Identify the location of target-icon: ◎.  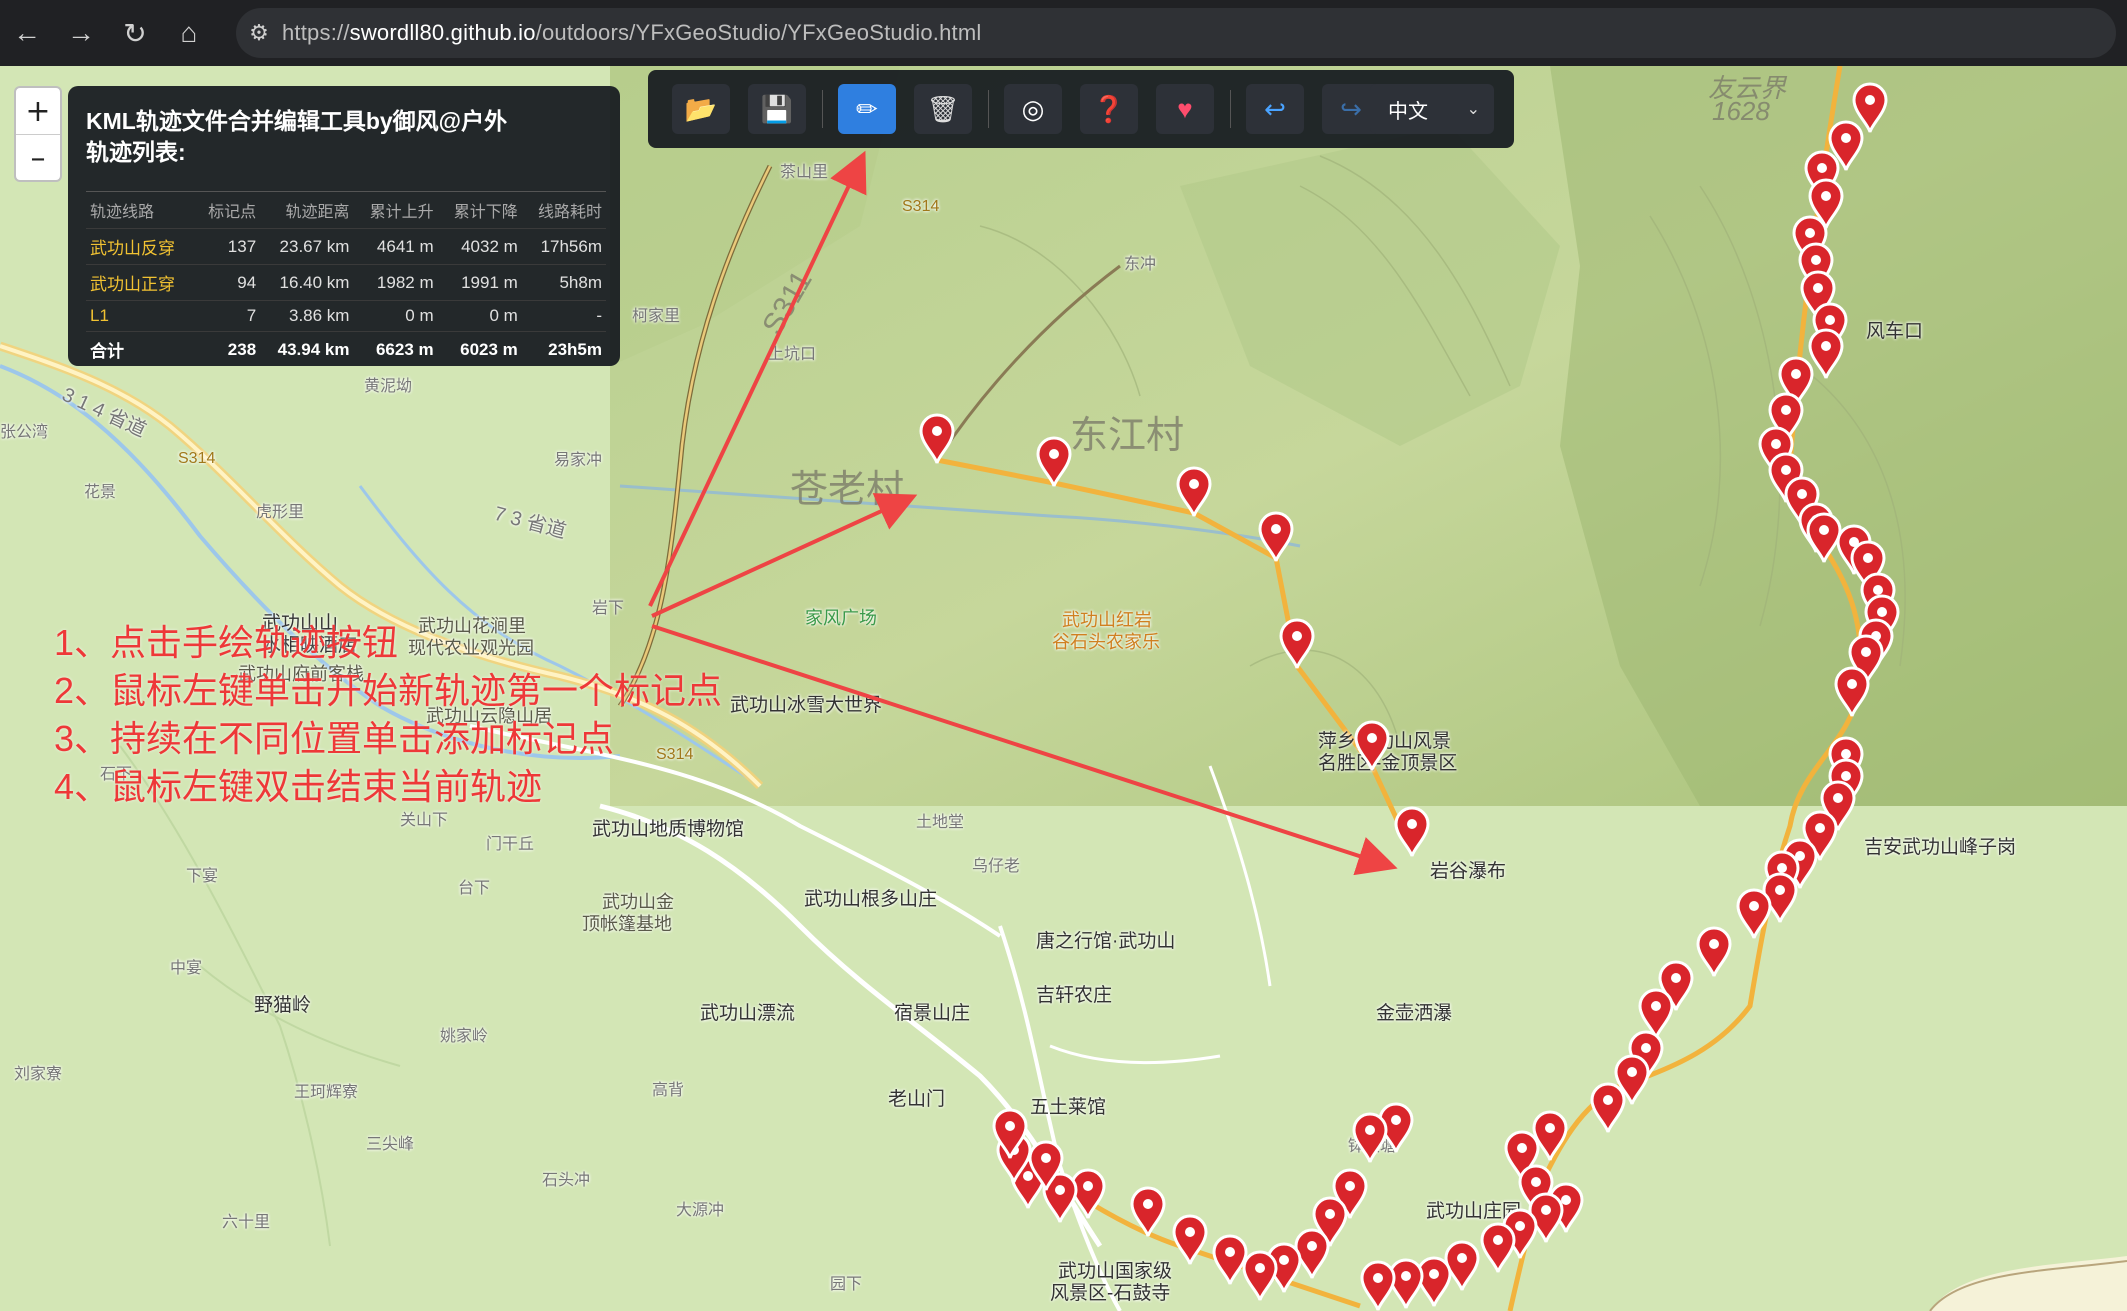
(1033, 108).